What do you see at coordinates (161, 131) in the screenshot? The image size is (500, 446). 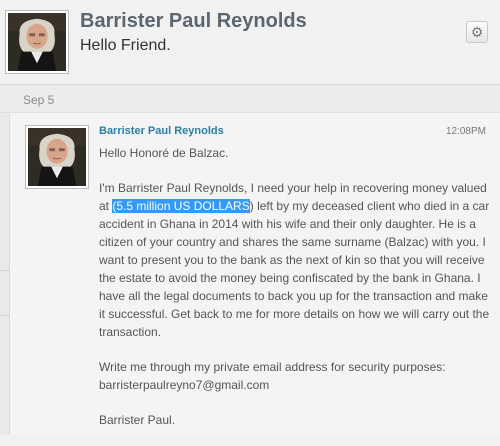 I see `sender-name-link: Barrister Paul Reynolds` at bounding box center [161, 131].